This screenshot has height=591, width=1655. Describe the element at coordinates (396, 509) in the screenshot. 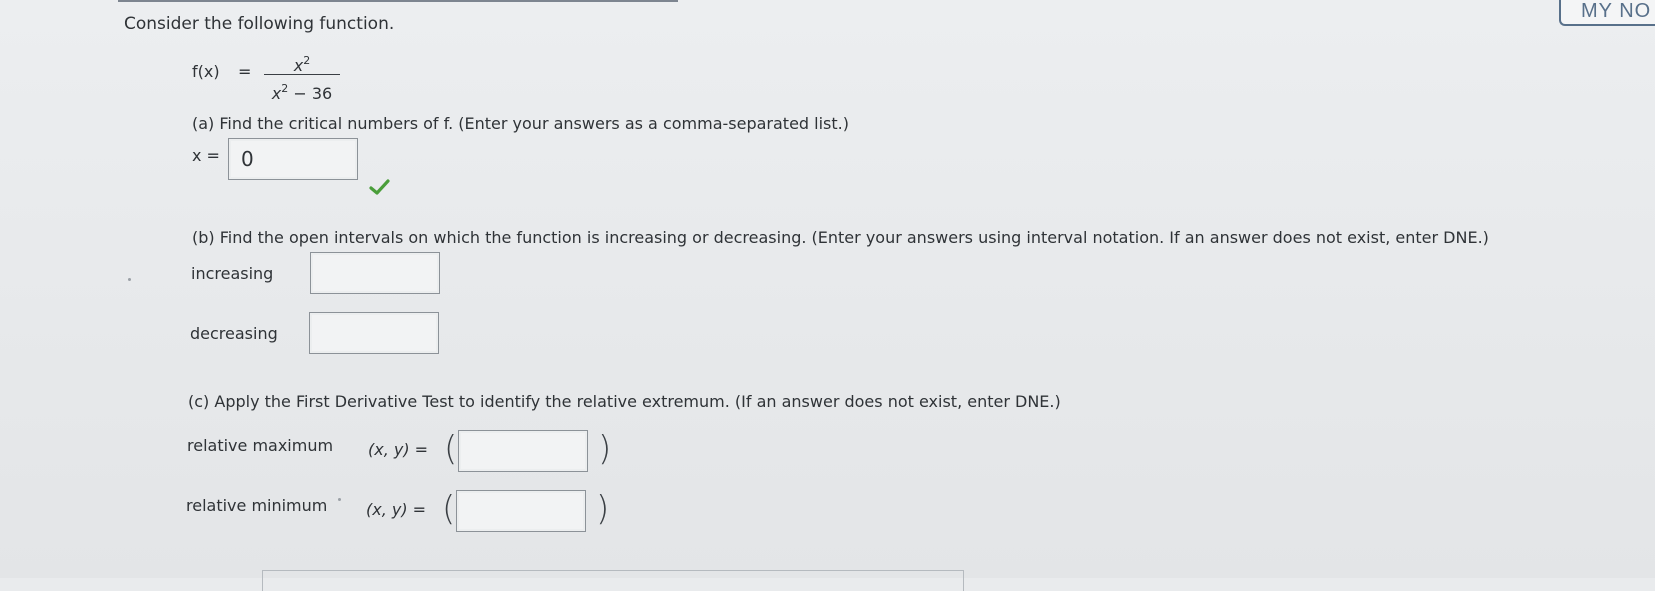

I see `relative-minimum-coord-label: (x, y) =` at that location.